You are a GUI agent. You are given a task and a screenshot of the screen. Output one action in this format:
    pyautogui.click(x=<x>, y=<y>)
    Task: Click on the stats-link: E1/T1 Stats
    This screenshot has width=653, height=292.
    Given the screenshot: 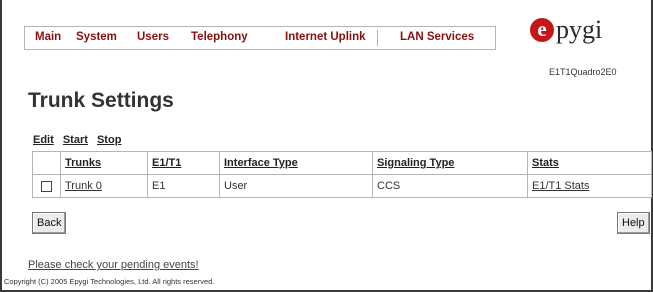 What is the action you would take?
    pyautogui.click(x=560, y=186)
    